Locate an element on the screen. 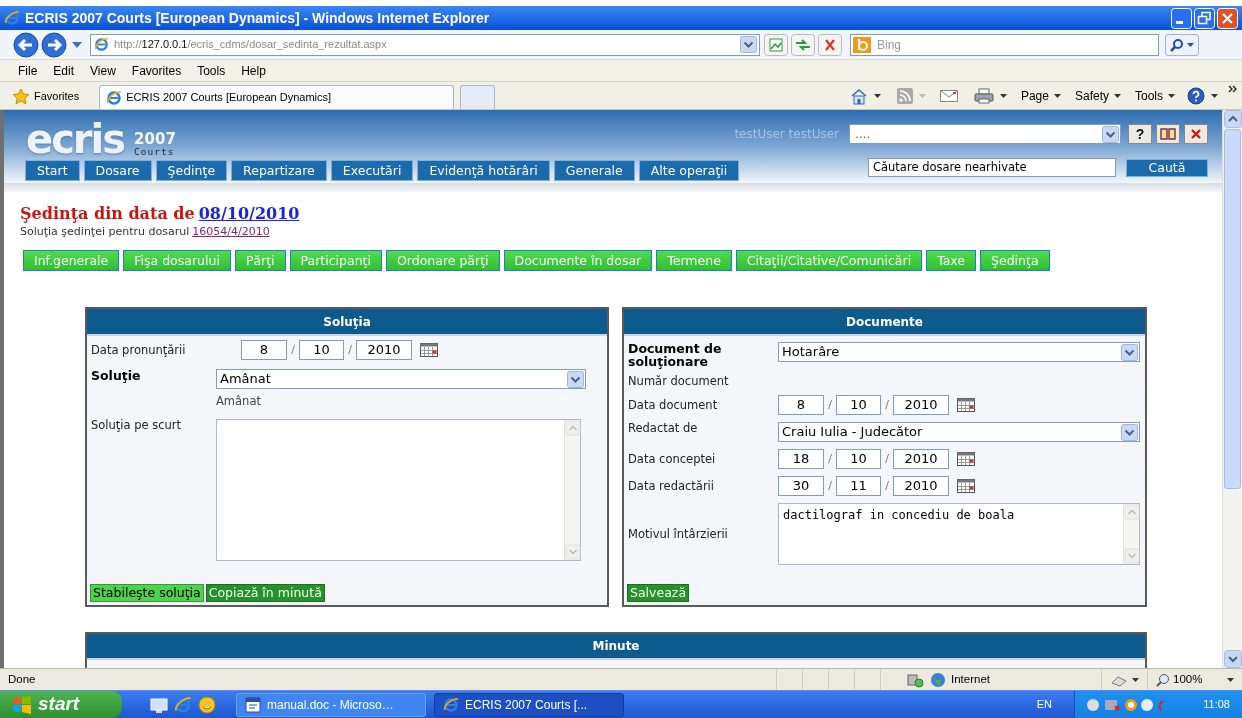 This screenshot has height=718, width=1242. smiley-icon is located at coordinates (207, 704).